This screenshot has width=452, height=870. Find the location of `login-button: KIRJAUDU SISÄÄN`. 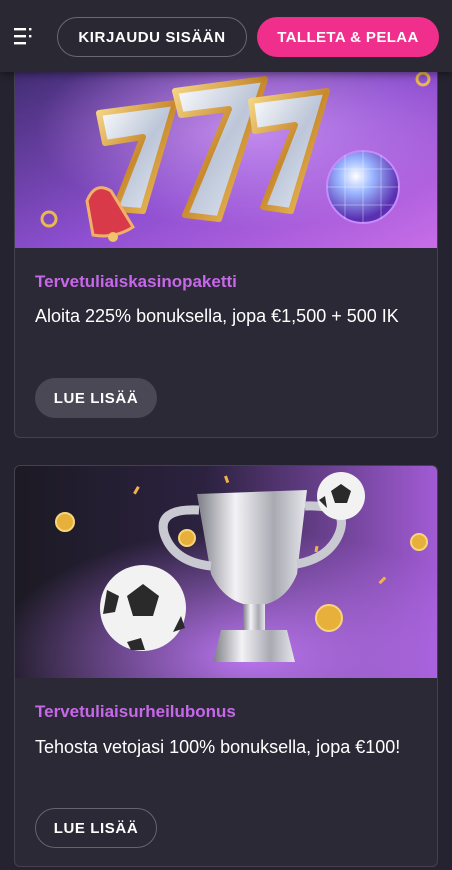

login-button: KIRJAUDU SISÄÄN is located at coordinates (152, 37).